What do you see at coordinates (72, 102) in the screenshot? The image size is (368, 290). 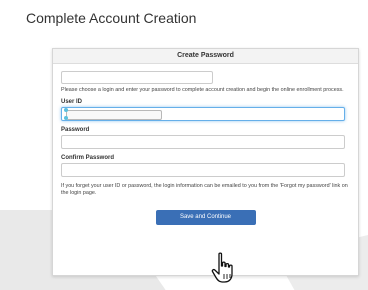 I see `user-id-label: User ID` at bounding box center [72, 102].